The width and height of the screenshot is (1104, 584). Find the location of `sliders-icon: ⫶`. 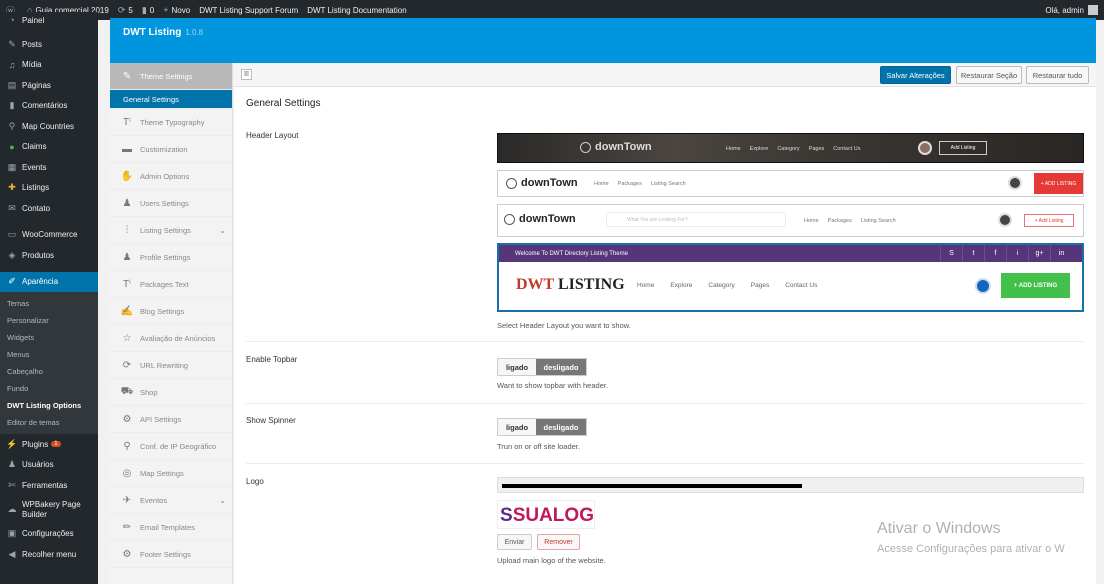

sliders-icon: ⫶ is located at coordinates (127, 230).